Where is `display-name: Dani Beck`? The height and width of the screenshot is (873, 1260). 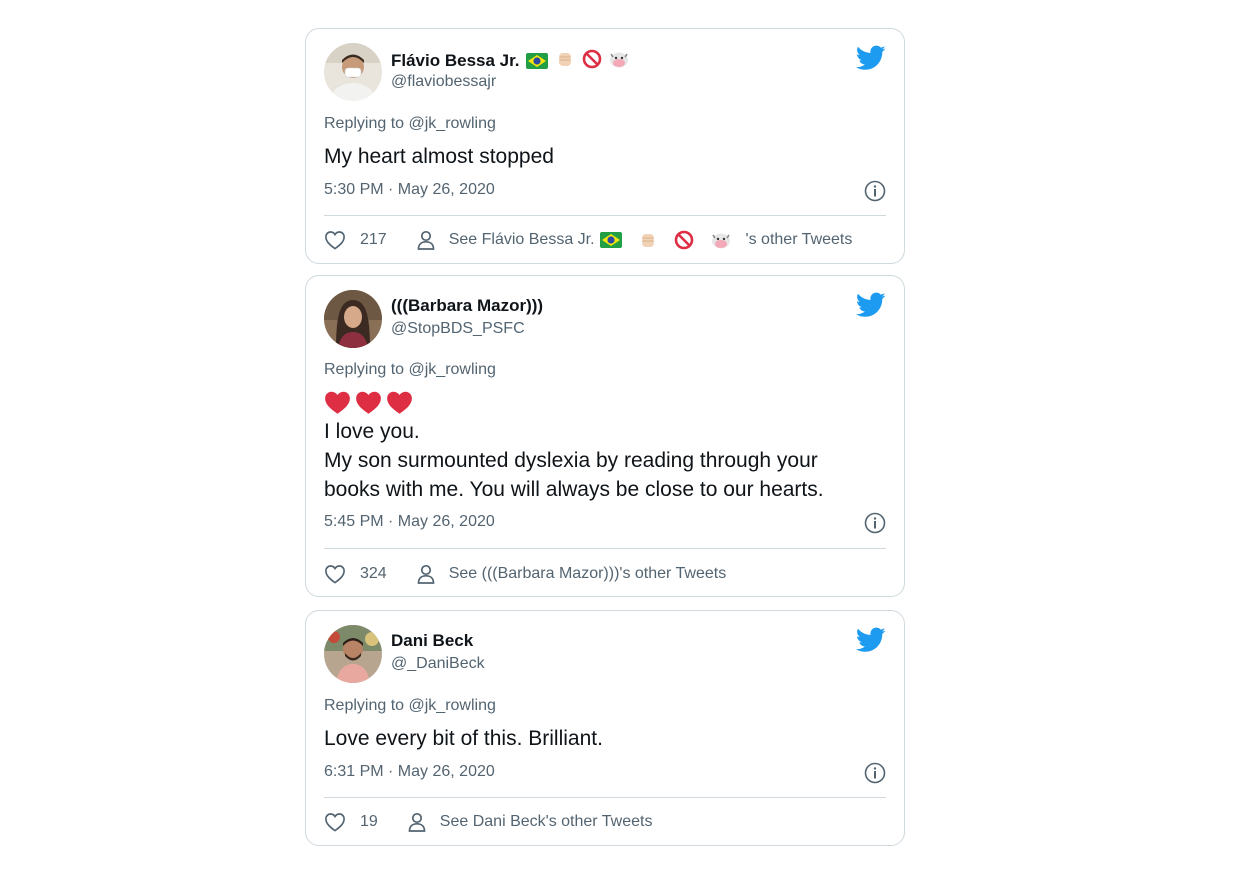
display-name: Dani Beck is located at coordinates (432, 641).